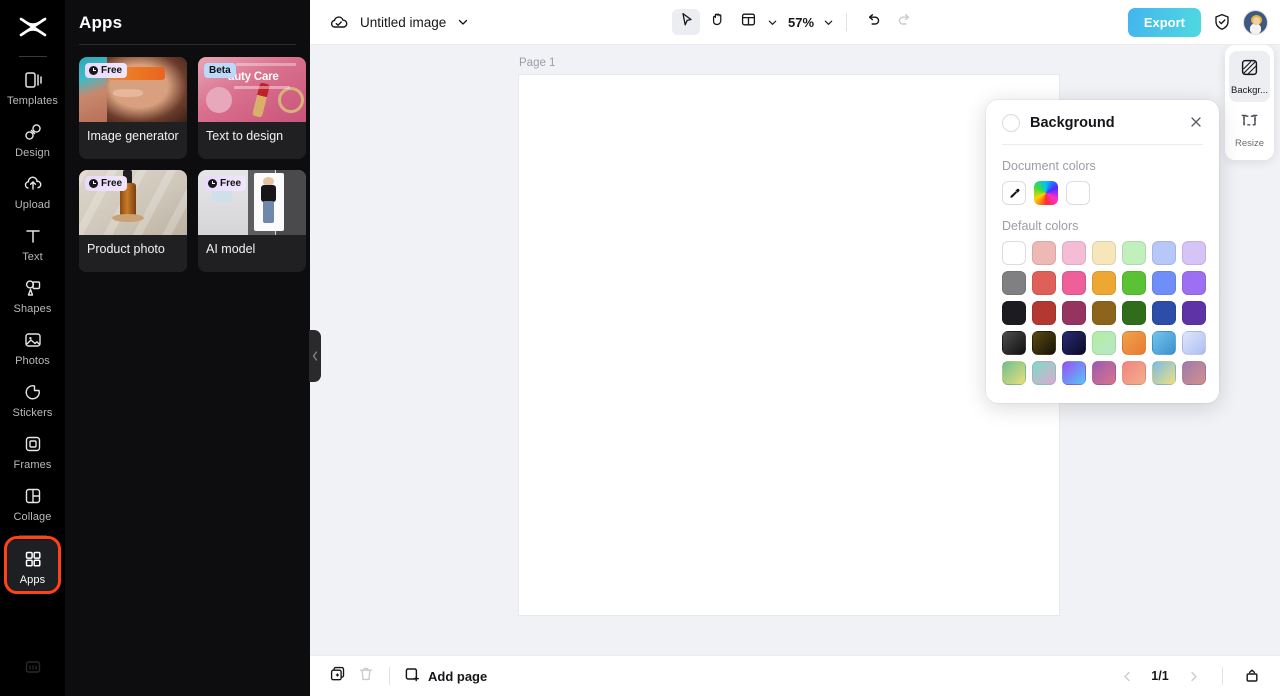  I want to click on app-card-label: Image generator, so click(133, 136).